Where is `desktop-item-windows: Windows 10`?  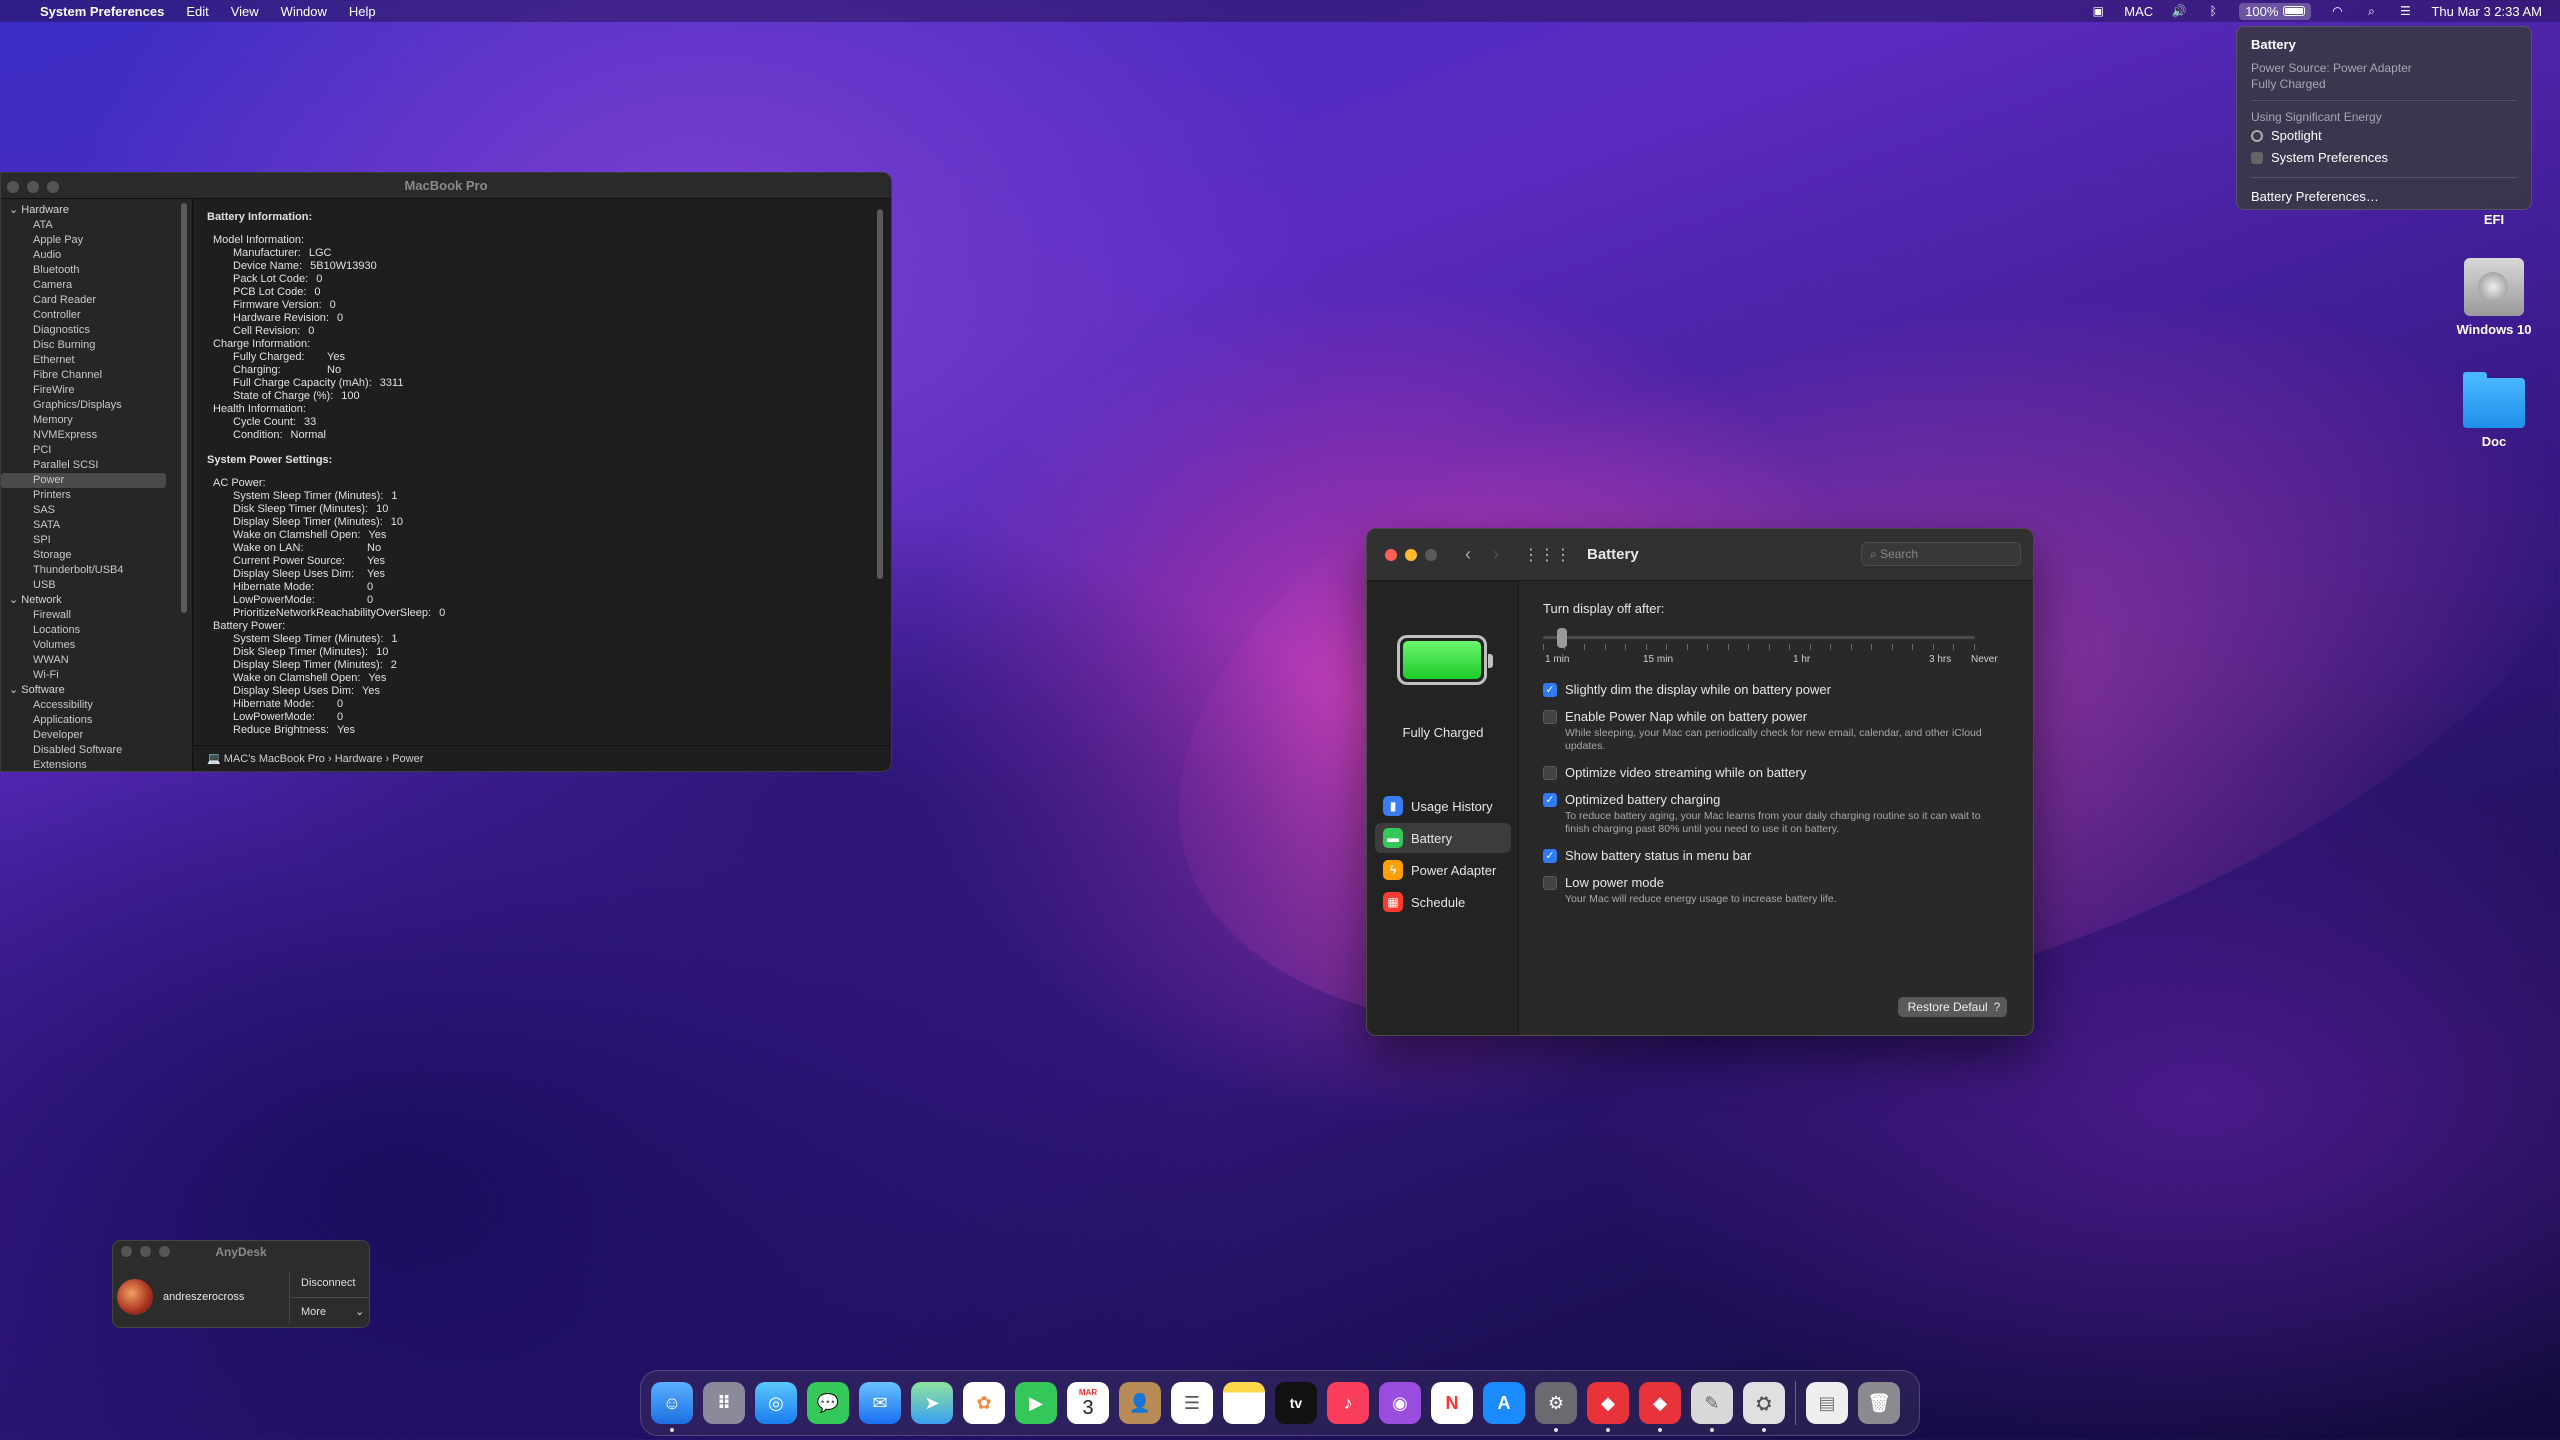
desktop-item-windows: Windows 10 is located at coordinates (2494, 297).